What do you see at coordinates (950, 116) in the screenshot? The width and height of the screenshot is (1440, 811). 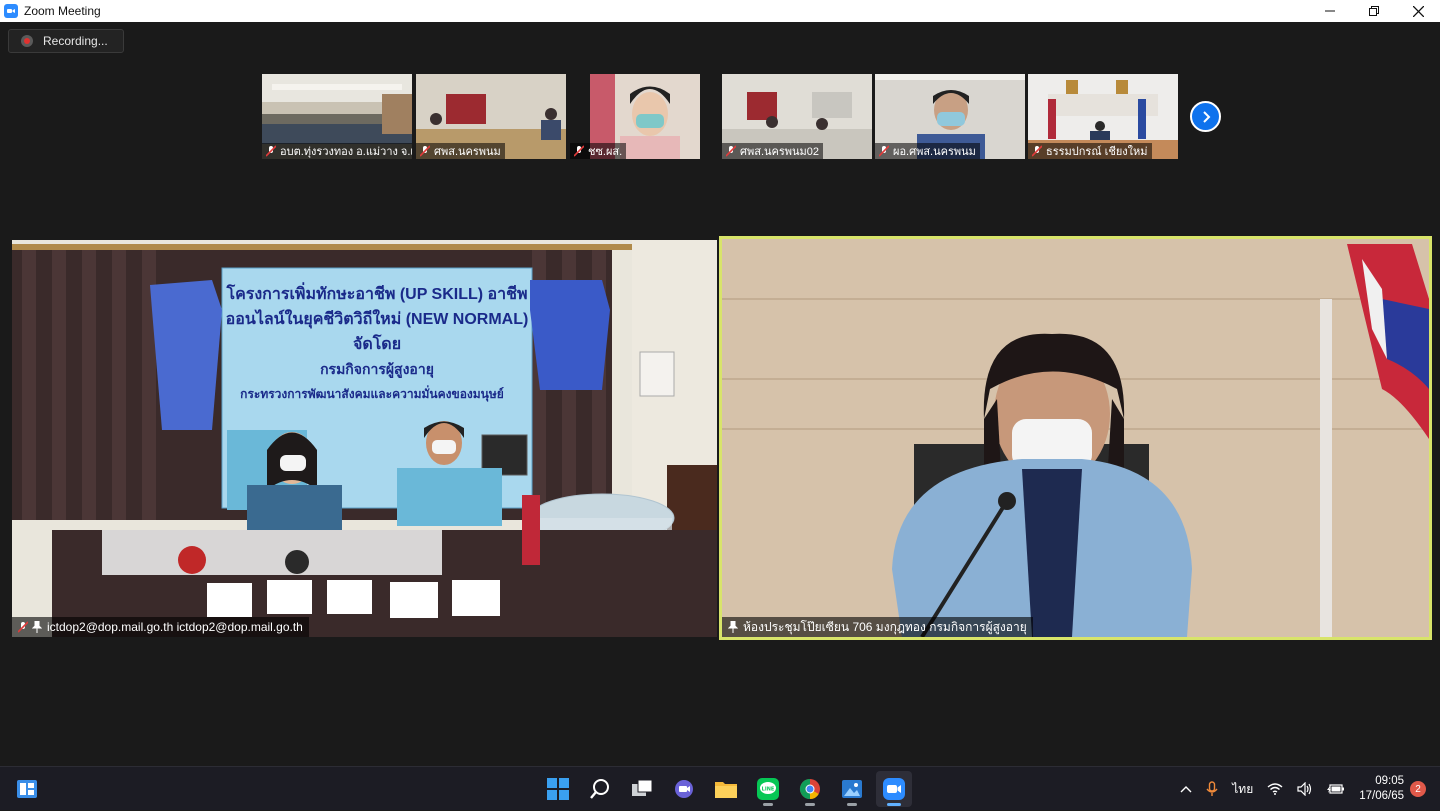 I see `participant-thumbnail: ผอ.ศพส.นครพนม` at bounding box center [950, 116].